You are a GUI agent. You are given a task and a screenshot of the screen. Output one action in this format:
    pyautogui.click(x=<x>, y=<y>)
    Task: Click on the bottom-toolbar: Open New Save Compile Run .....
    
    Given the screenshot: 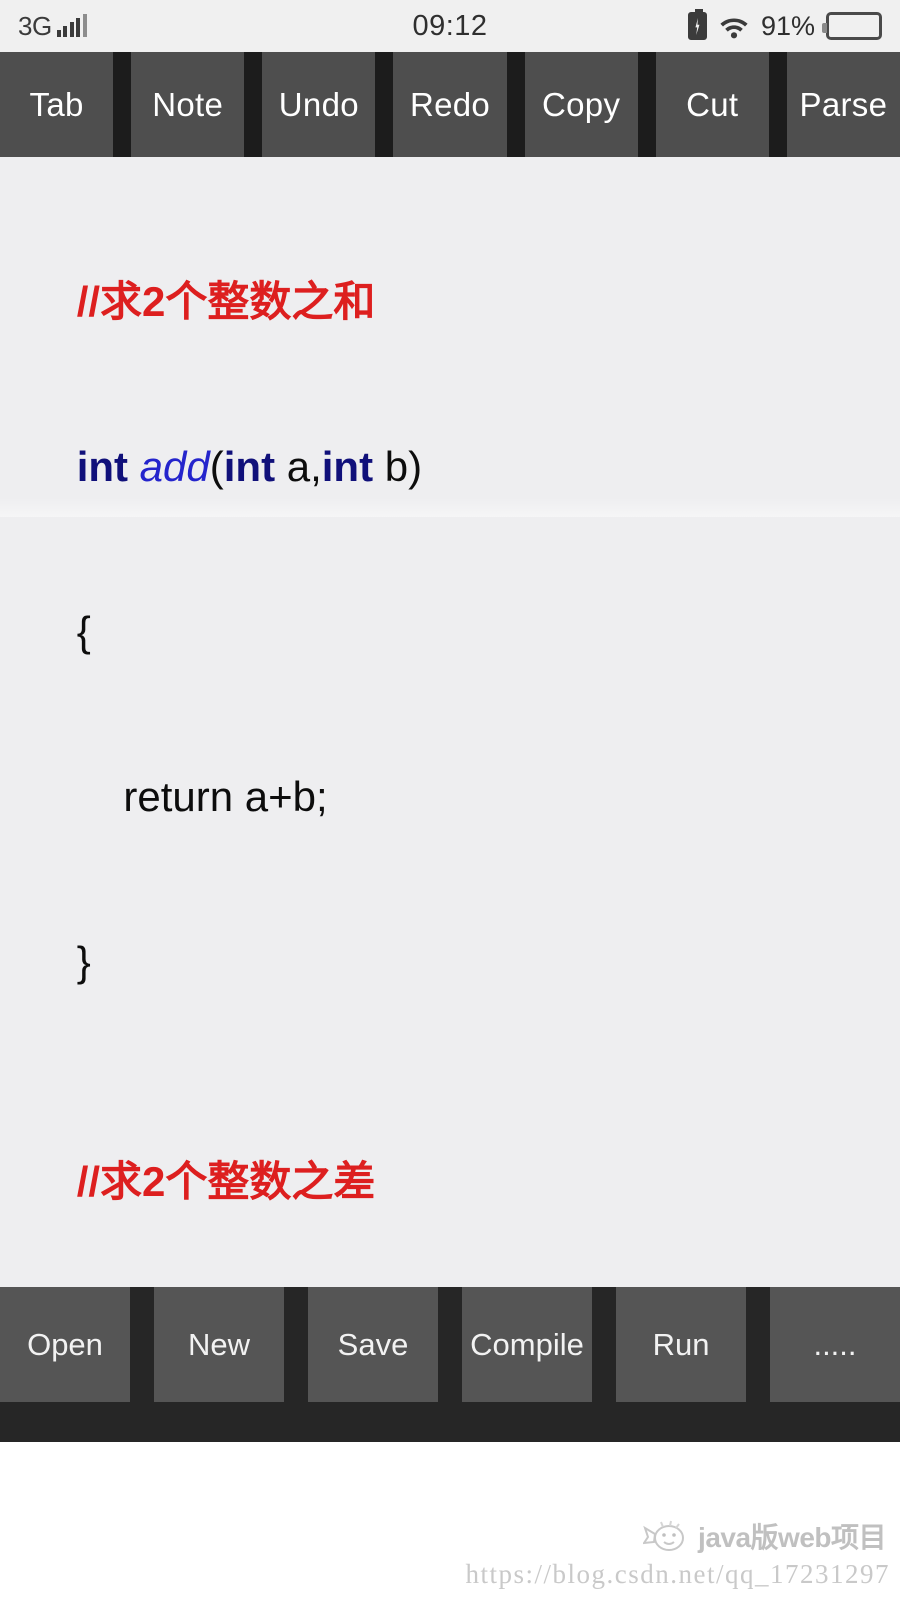 What is the action you would take?
    pyautogui.click(x=450, y=1364)
    